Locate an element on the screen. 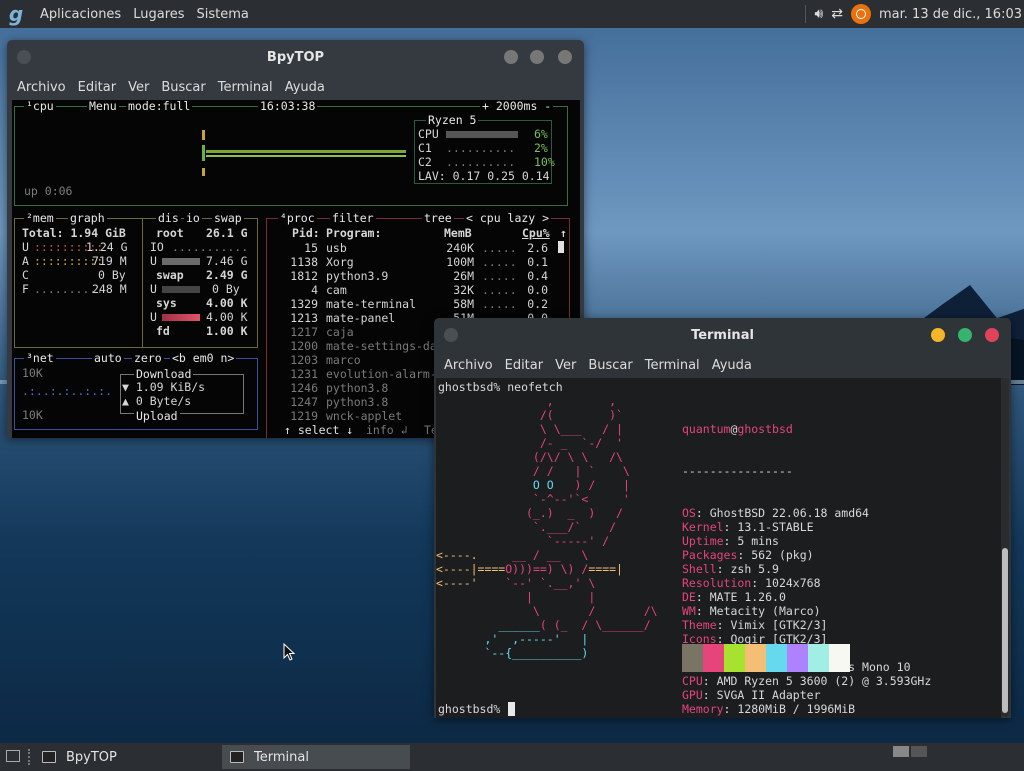 Image resolution: width=1024 pixels, height=771 pixels. proc-pid: 15 is located at coordinates (311, 248).